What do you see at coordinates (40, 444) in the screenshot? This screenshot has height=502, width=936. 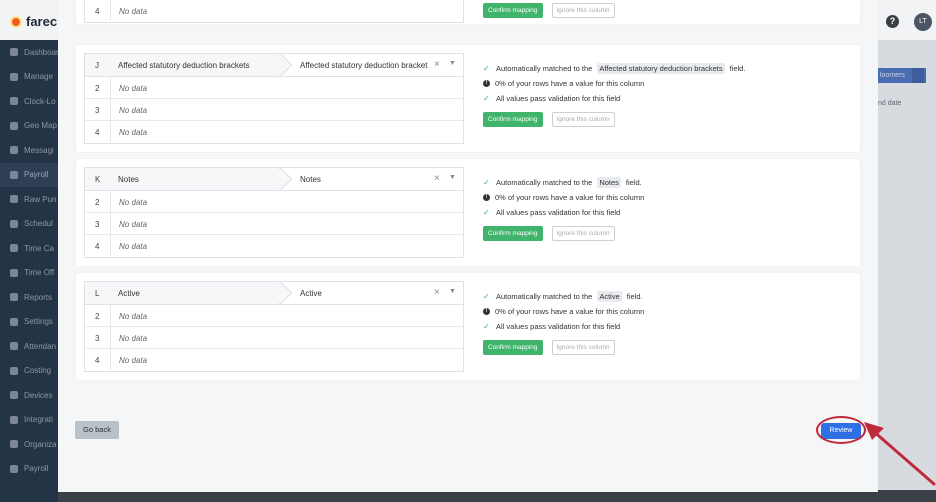 I see `sidebar-item-label: Organiza` at bounding box center [40, 444].